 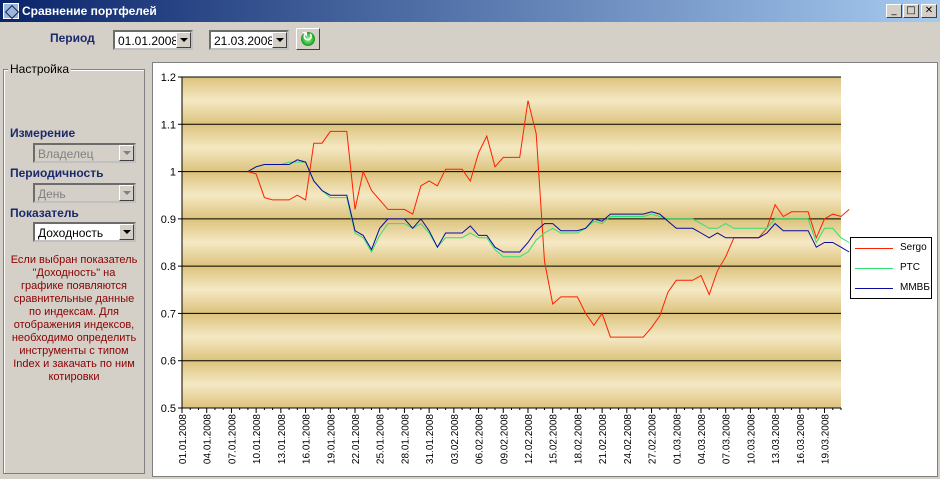 I want to click on legend-item-micex: ММВБ, so click(x=893, y=289).